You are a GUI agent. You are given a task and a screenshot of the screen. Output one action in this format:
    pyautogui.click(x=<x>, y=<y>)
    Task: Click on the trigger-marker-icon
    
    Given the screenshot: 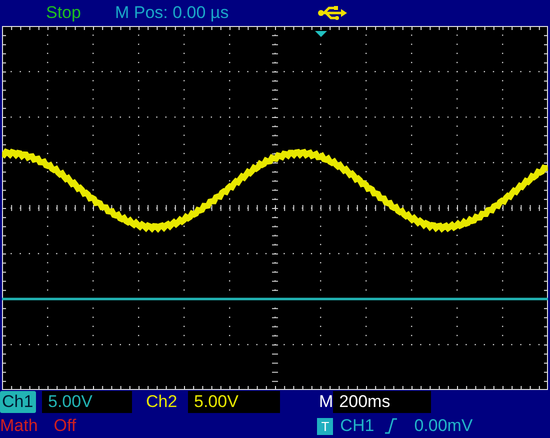 What is the action you would take?
    pyautogui.click(x=321, y=34)
    